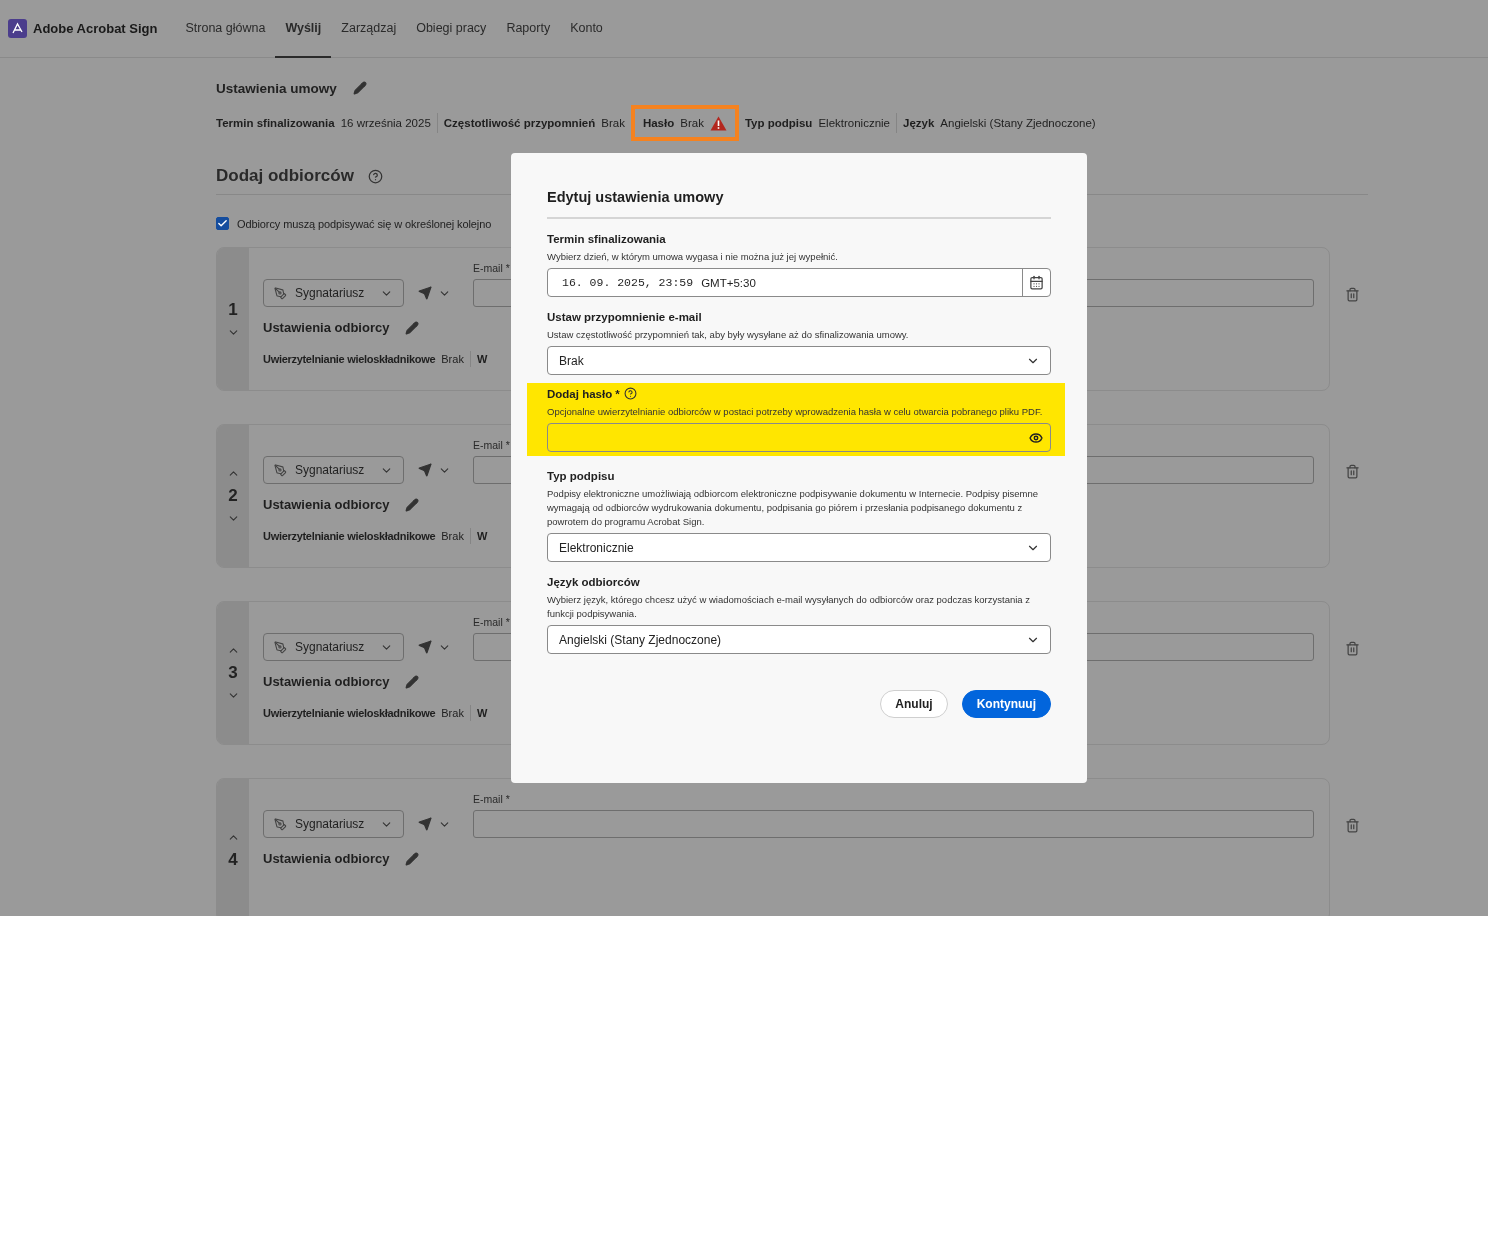 This screenshot has width=1488, height=1243. What do you see at coordinates (233, 673) in the screenshot?
I see `recipient-number: 3` at bounding box center [233, 673].